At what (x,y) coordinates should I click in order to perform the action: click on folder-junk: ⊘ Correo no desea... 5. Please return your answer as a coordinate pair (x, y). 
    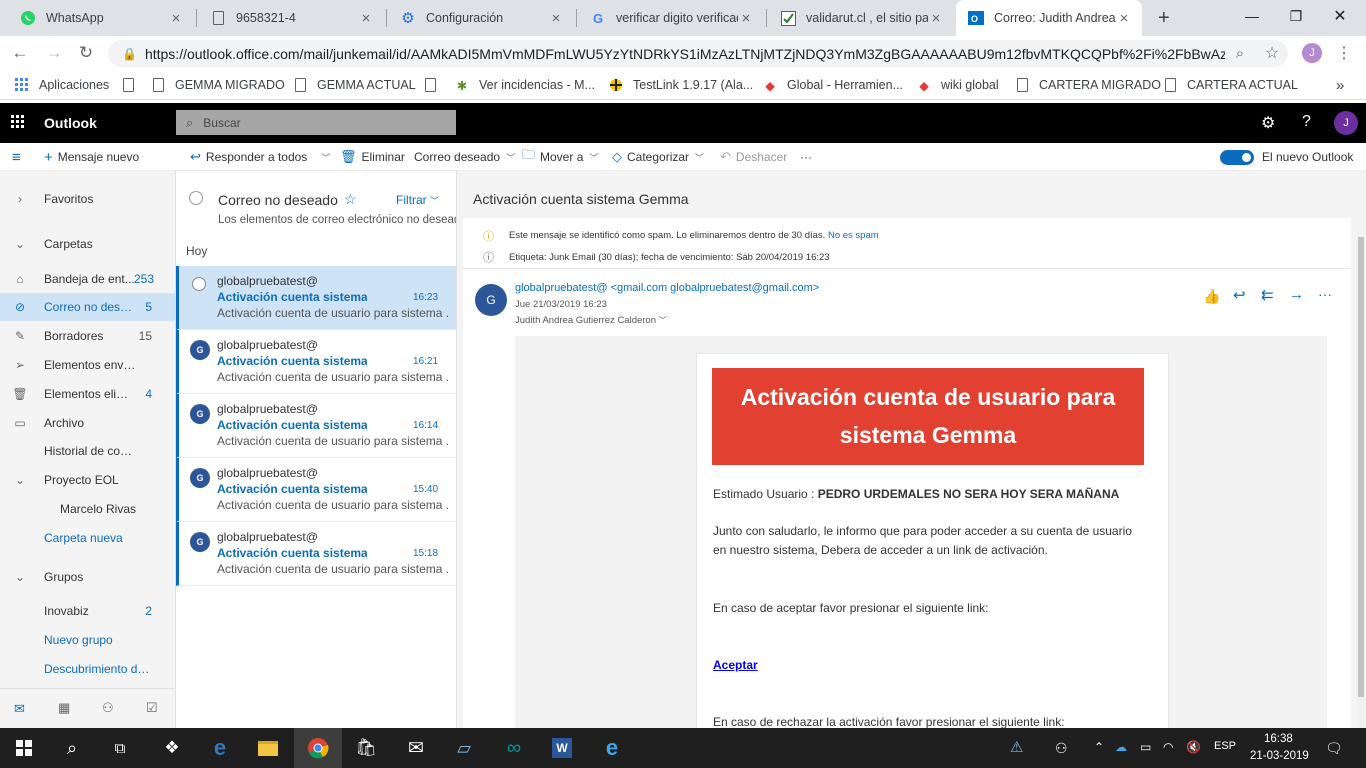
    Looking at the image, I should click on (87, 307).